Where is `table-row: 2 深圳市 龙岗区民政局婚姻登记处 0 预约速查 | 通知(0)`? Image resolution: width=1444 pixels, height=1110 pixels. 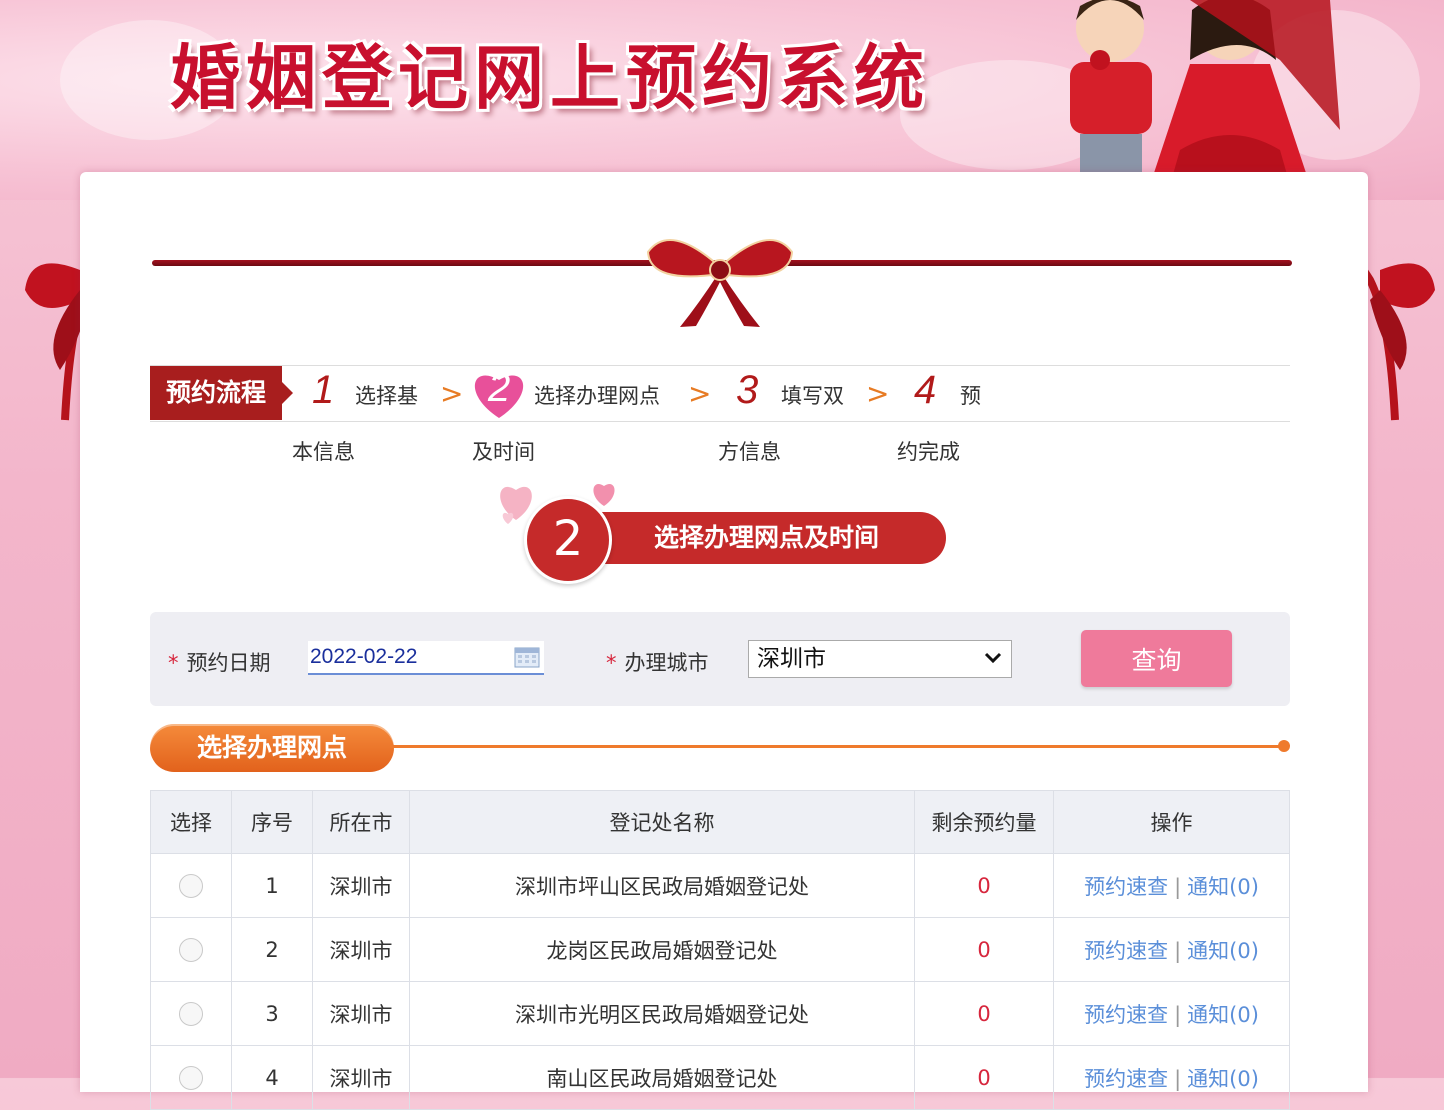
table-row: 2 深圳市 龙岗区民政局婚姻登记处 0 预约速查 | 通知(0) is located at coordinates (720, 949).